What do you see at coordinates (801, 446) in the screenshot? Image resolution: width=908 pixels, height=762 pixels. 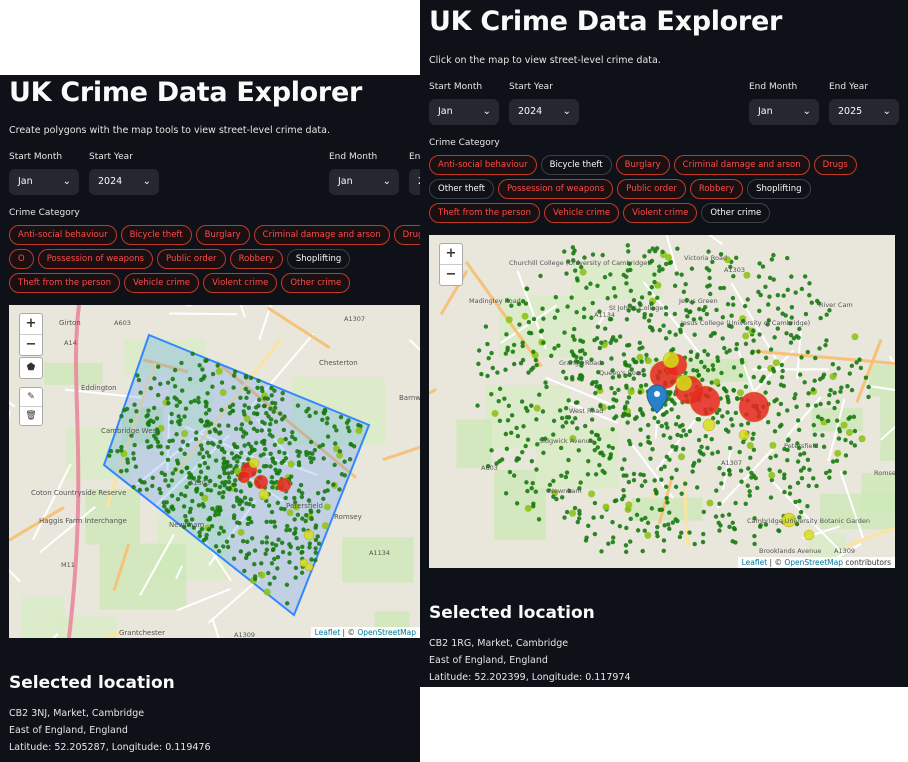 I see `map-place-label: Petersfield` at bounding box center [801, 446].